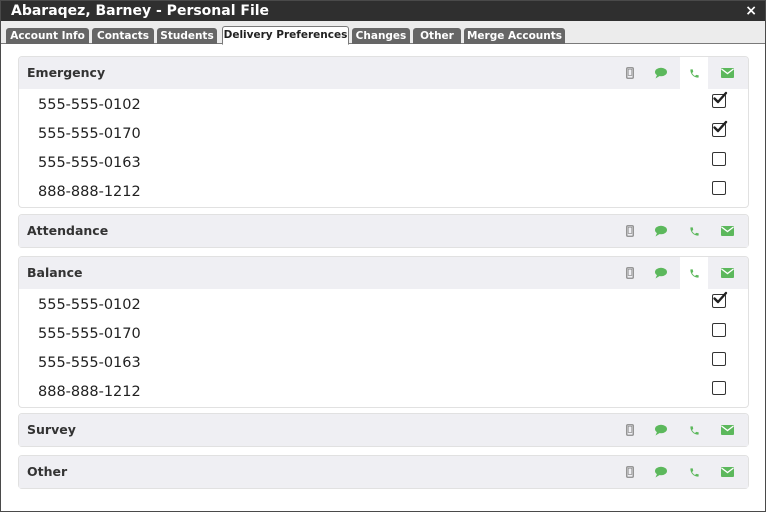  What do you see at coordinates (285, 35) in the screenshot?
I see `tab-delivery-preferences: Delivery Preferences` at bounding box center [285, 35].